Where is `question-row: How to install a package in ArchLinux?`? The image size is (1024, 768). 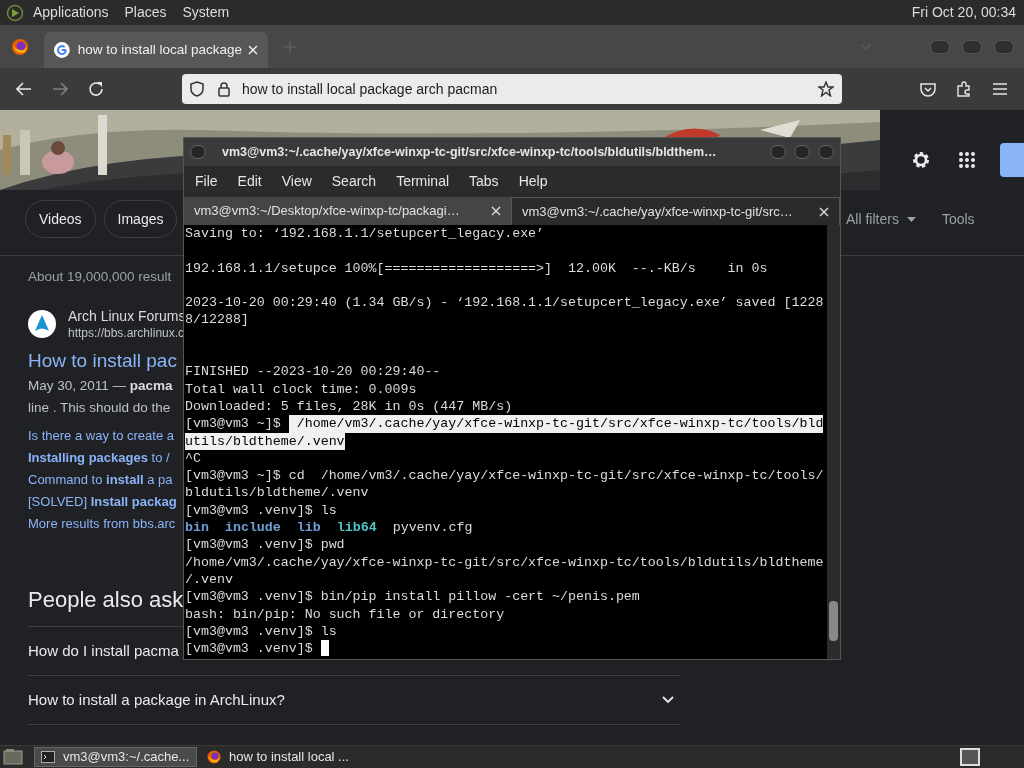
question-row: How to install a package in ArchLinux? is located at coordinates (354, 700).